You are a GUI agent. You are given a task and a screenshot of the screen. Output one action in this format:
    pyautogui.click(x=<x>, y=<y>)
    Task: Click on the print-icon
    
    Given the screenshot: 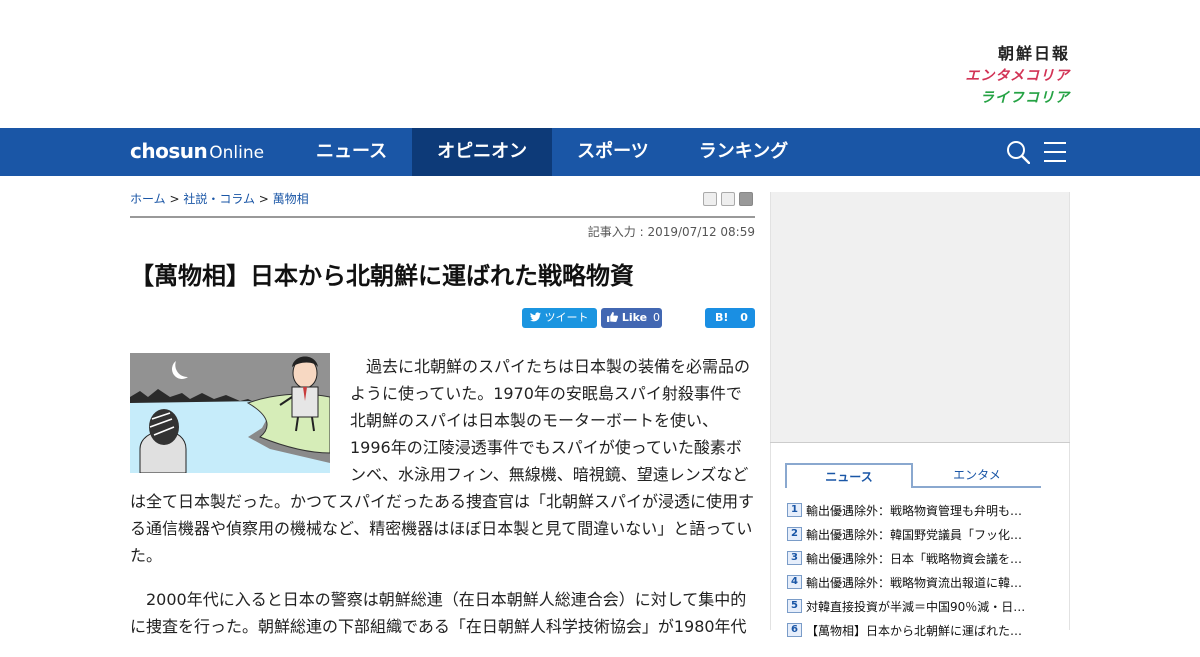 What is the action you would take?
    pyautogui.click(x=710, y=199)
    